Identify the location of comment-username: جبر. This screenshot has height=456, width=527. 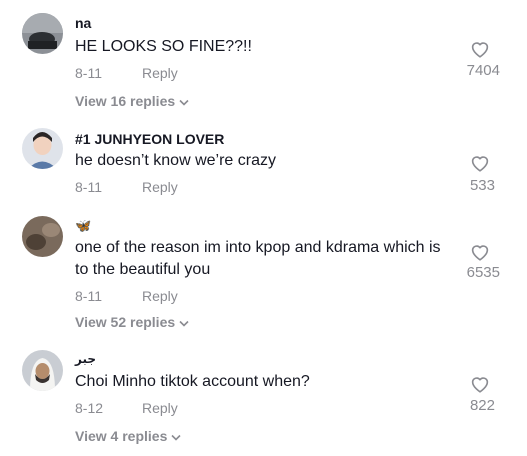
(85, 359).